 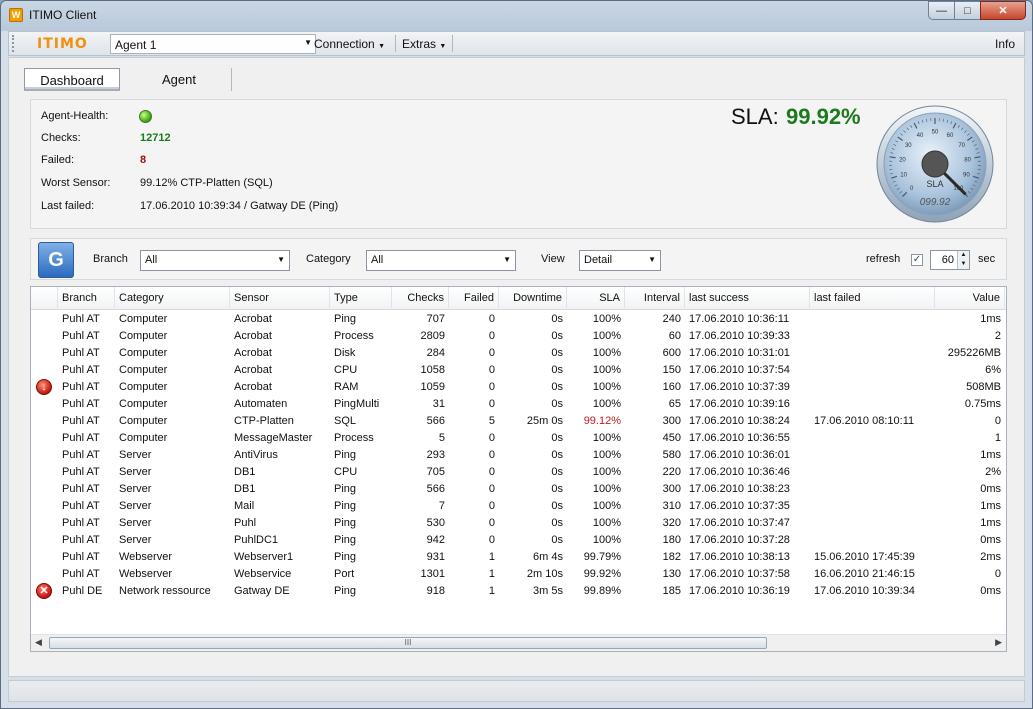 What do you see at coordinates (516, 15) in the screenshot?
I see `title-bar: W ITIMO Client — □ ✕` at bounding box center [516, 15].